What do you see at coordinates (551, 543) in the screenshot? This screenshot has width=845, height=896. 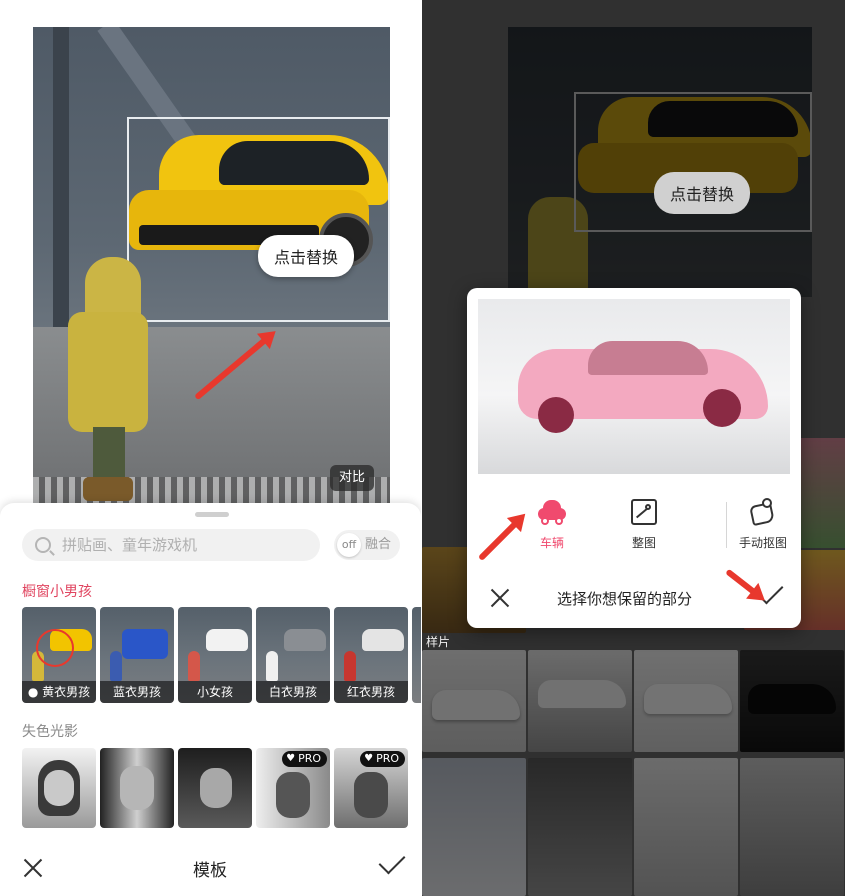 I see `tool-vehicle-label: 车辆` at bounding box center [551, 543].